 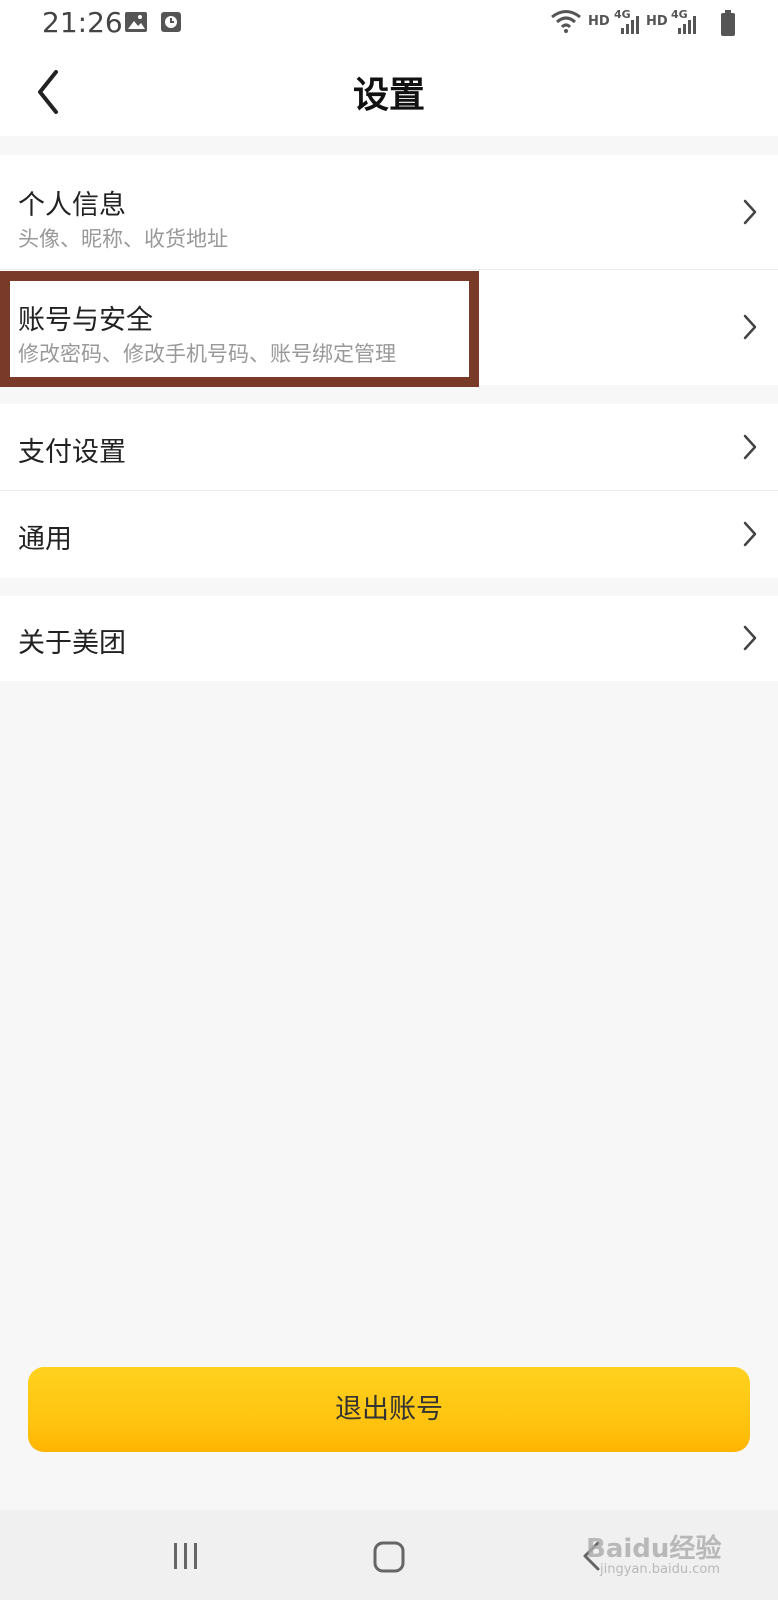 I want to click on recent-apps-button, so click(x=186, y=1558).